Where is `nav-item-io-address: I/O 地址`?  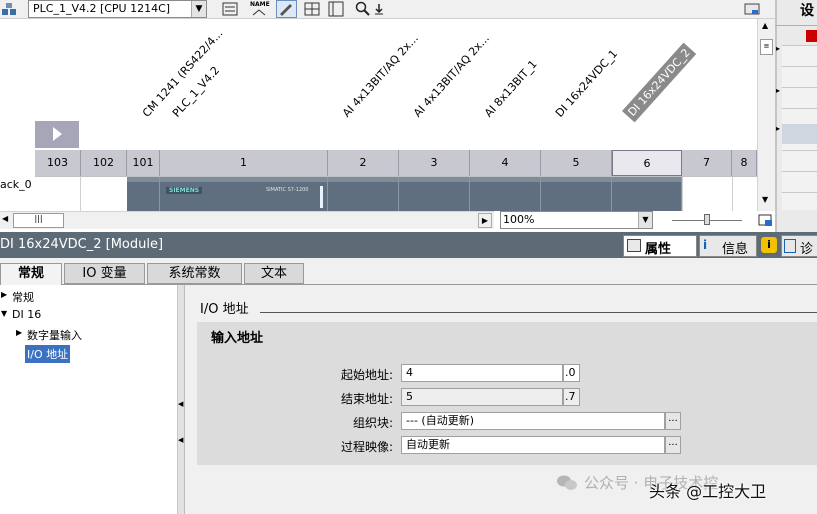
nav-item-io-address: I/O 地址 is located at coordinates (48, 354).